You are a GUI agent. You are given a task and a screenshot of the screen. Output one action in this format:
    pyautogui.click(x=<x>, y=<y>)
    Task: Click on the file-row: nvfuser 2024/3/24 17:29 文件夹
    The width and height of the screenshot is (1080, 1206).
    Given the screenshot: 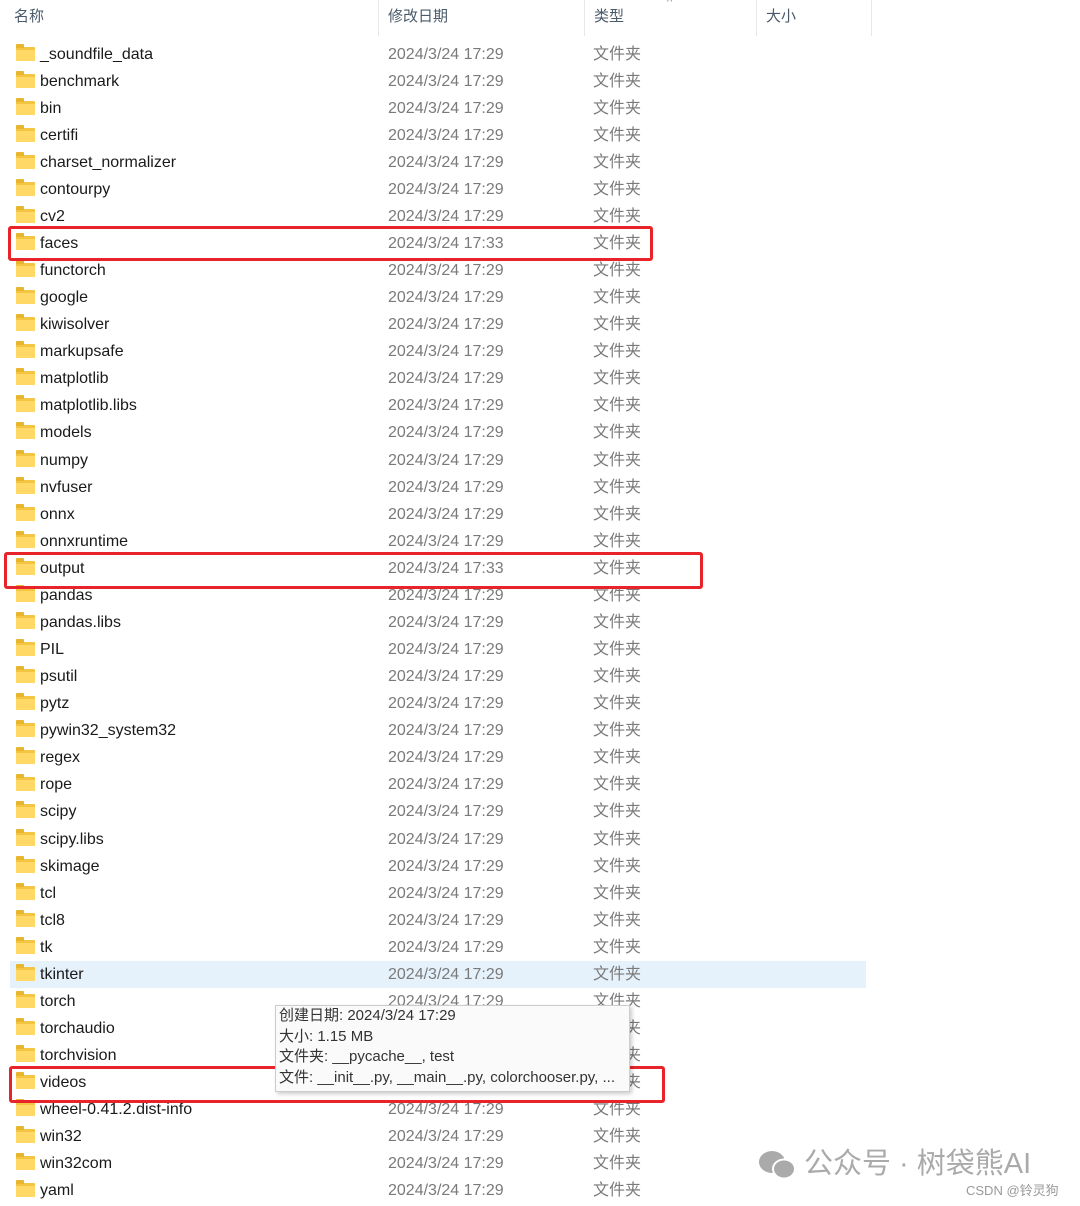 What is the action you would take?
    pyautogui.click(x=438, y=487)
    